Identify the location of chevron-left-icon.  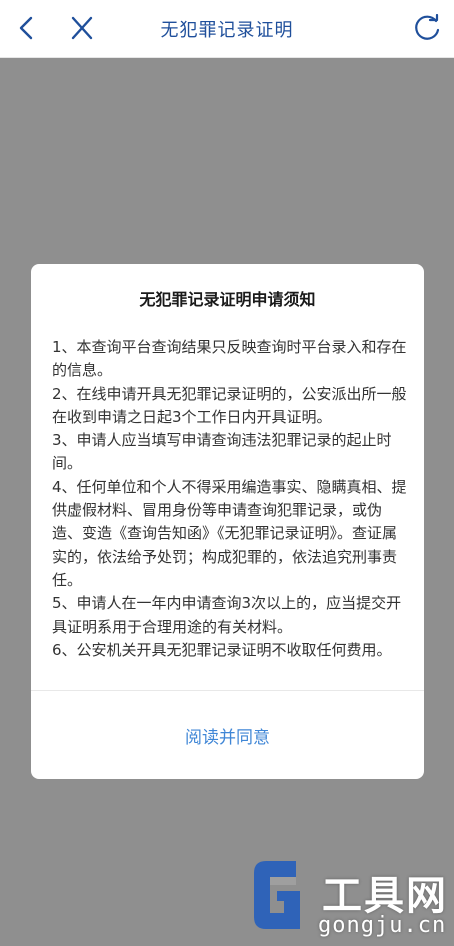
(26, 28).